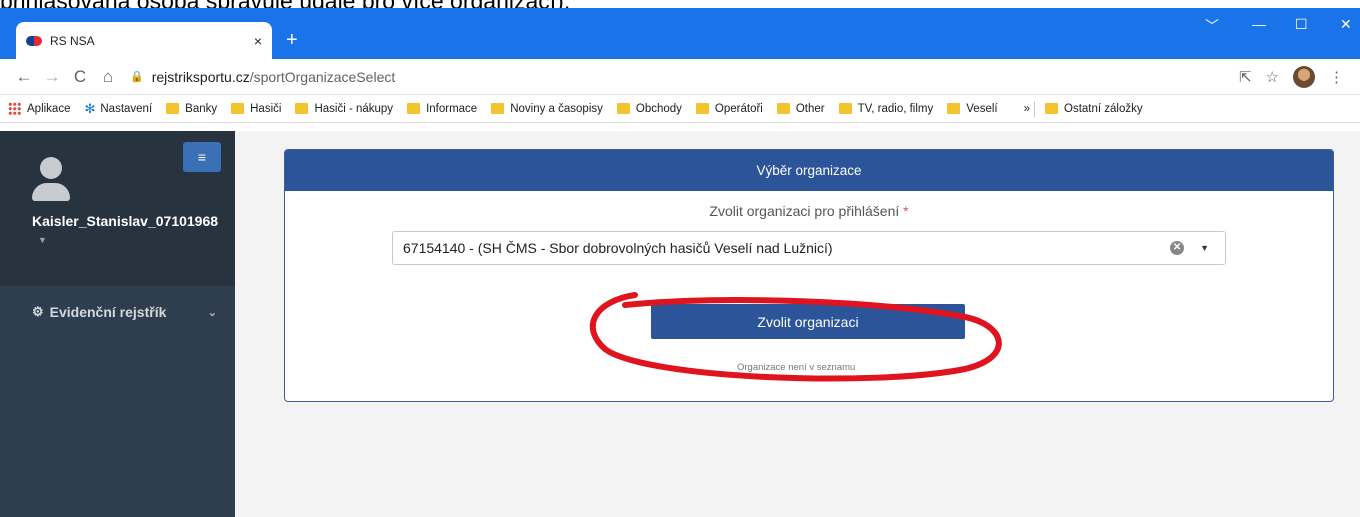 This screenshot has height=517, width=1360. What do you see at coordinates (24, 77) in the screenshot?
I see `back-icon: ←` at bounding box center [24, 77].